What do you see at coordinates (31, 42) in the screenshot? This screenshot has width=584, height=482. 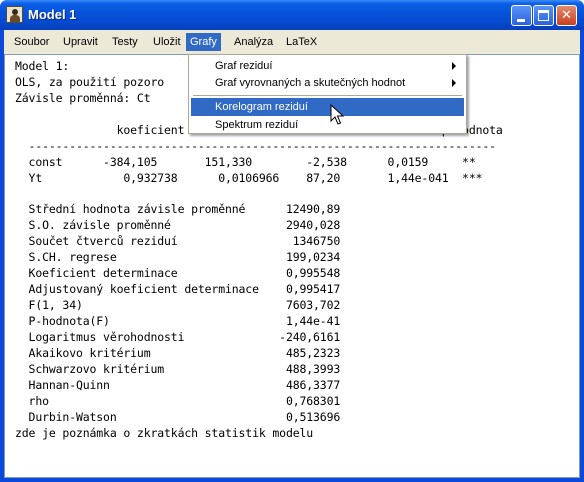 I see `menu-soubor: Soubor` at bounding box center [31, 42].